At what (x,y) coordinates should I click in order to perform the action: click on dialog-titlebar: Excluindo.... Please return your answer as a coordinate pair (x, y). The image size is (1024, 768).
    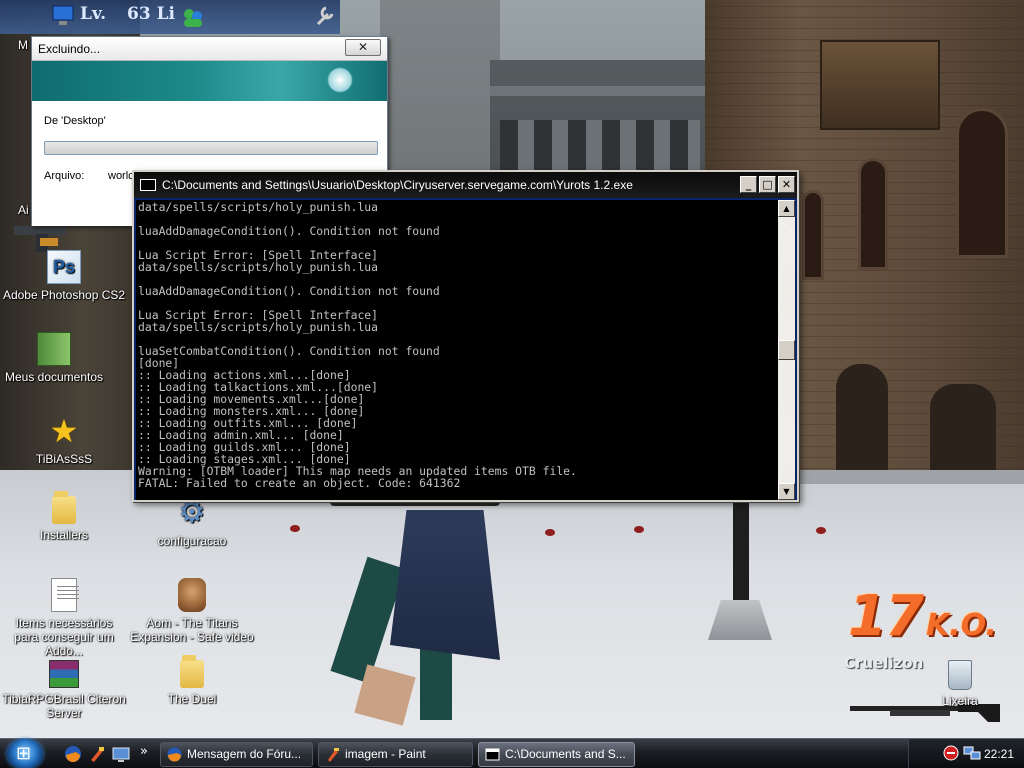
    Looking at the image, I should click on (209, 49).